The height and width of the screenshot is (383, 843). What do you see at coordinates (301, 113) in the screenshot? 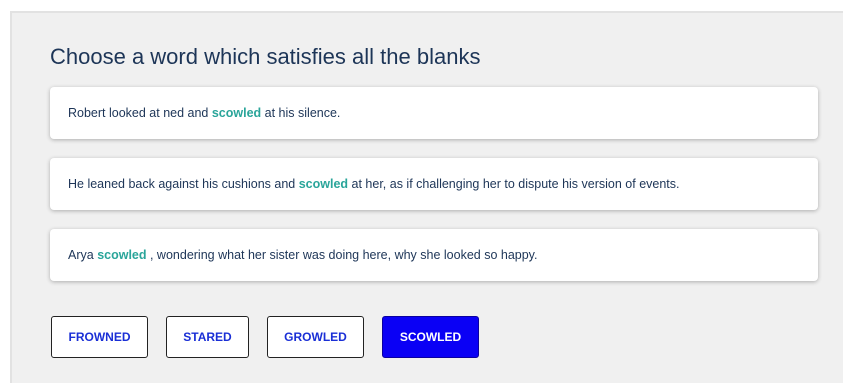
I see `sentence-after: at his silence.` at bounding box center [301, 113].